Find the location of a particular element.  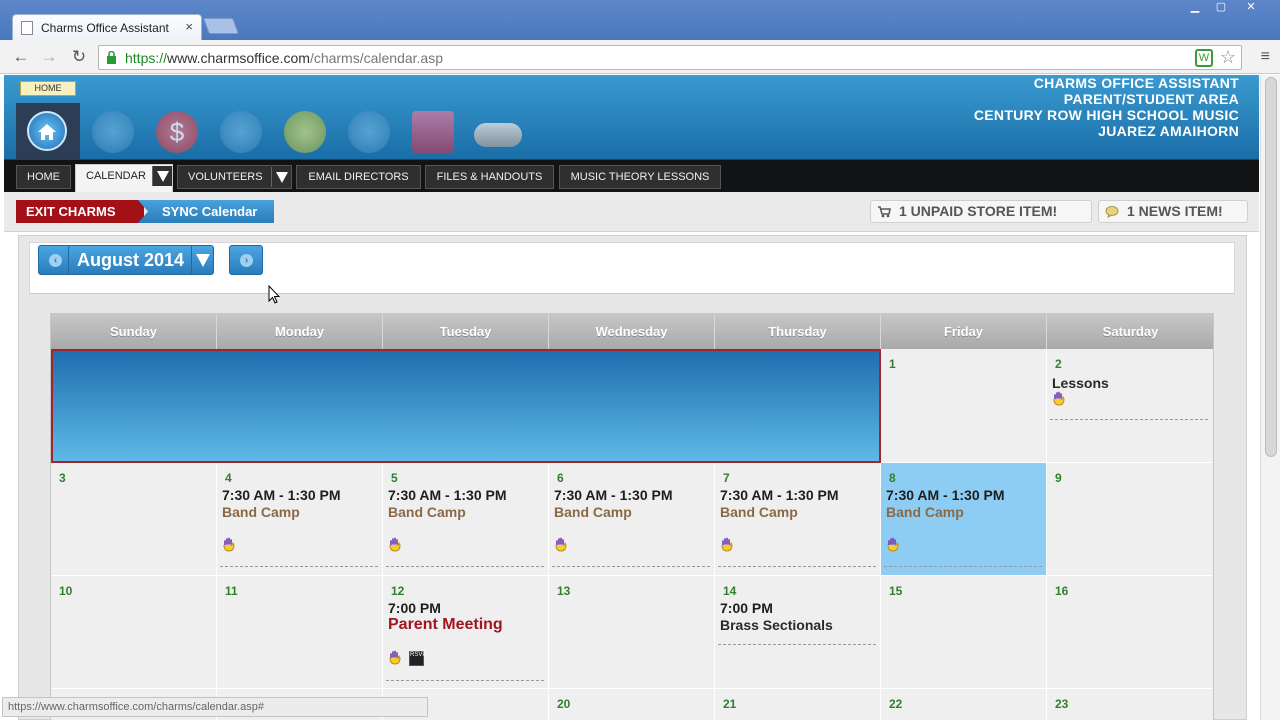

unpaid-store-item-button: 1 UNPAID STORE ITEM! is located at coordinates (981, 211).